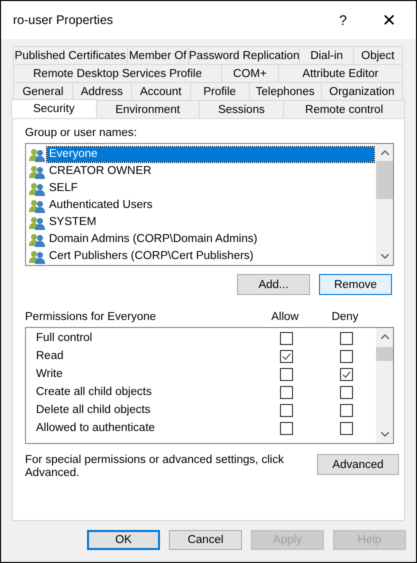  I want to click on tab: Object, so click(377, 55).